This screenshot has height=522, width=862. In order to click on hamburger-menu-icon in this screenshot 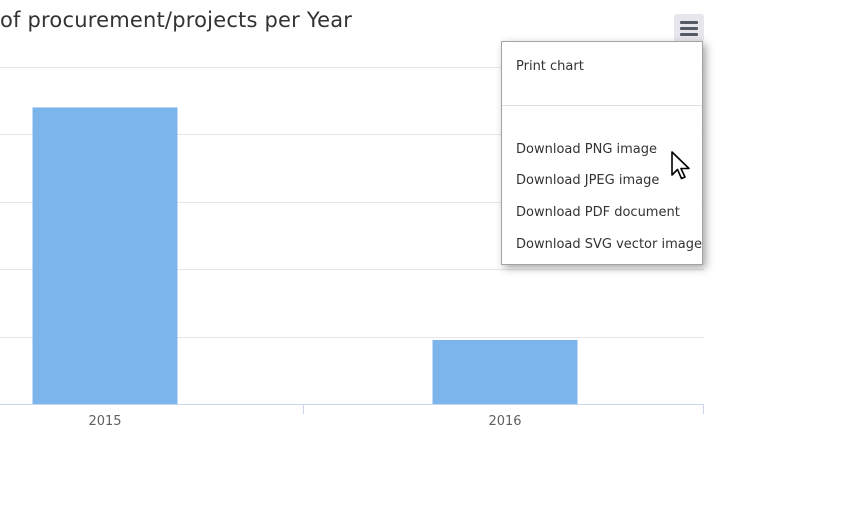, I will do `click(689, 22)`.